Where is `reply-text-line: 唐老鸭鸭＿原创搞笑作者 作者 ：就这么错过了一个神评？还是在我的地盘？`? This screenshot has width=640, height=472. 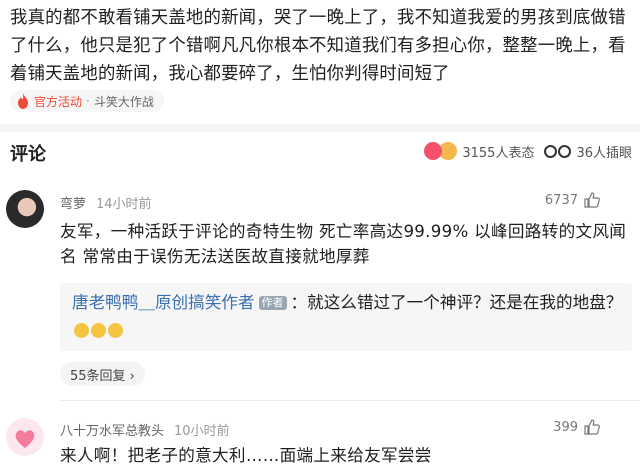 reply-text-line: 唐老鸭鸭＿原创搞笑作者 作者 ：就这么错过了一个神评？还是在我的地盘？ is located at coordinates (350, 317).